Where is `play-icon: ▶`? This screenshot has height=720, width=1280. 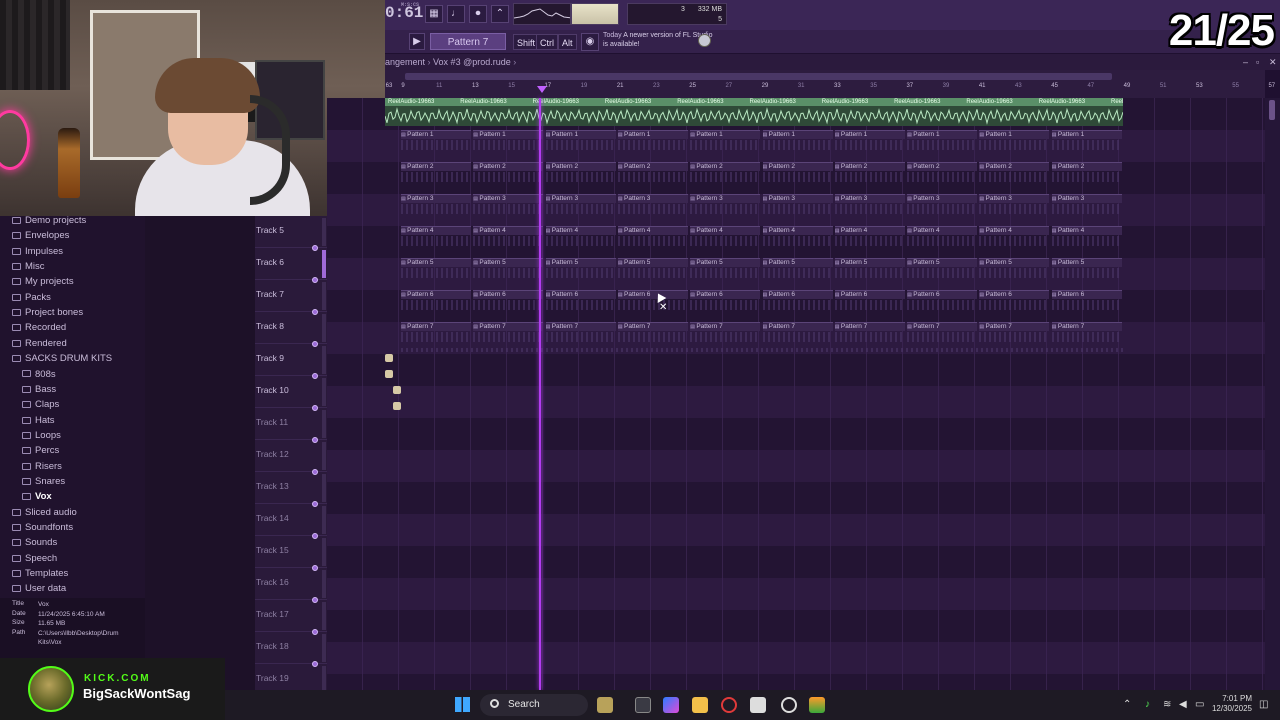
play-icon: ▶ is located at coordinates (417, 41).